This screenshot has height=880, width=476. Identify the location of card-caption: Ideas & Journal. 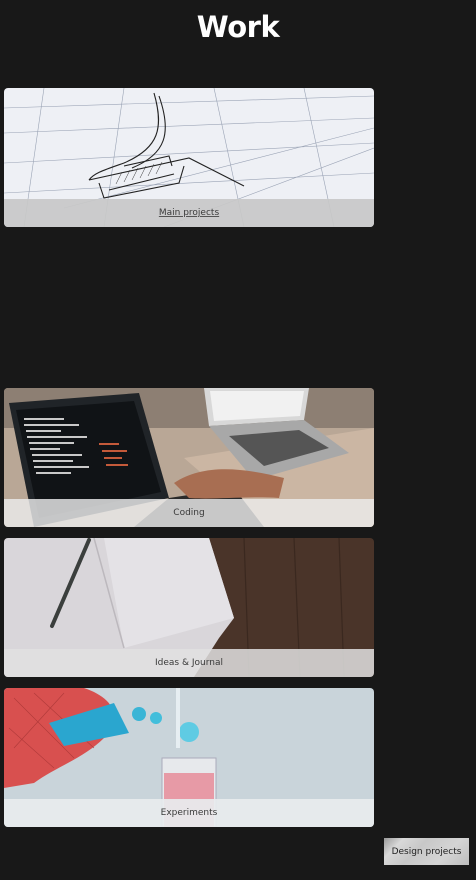
(189, 663).